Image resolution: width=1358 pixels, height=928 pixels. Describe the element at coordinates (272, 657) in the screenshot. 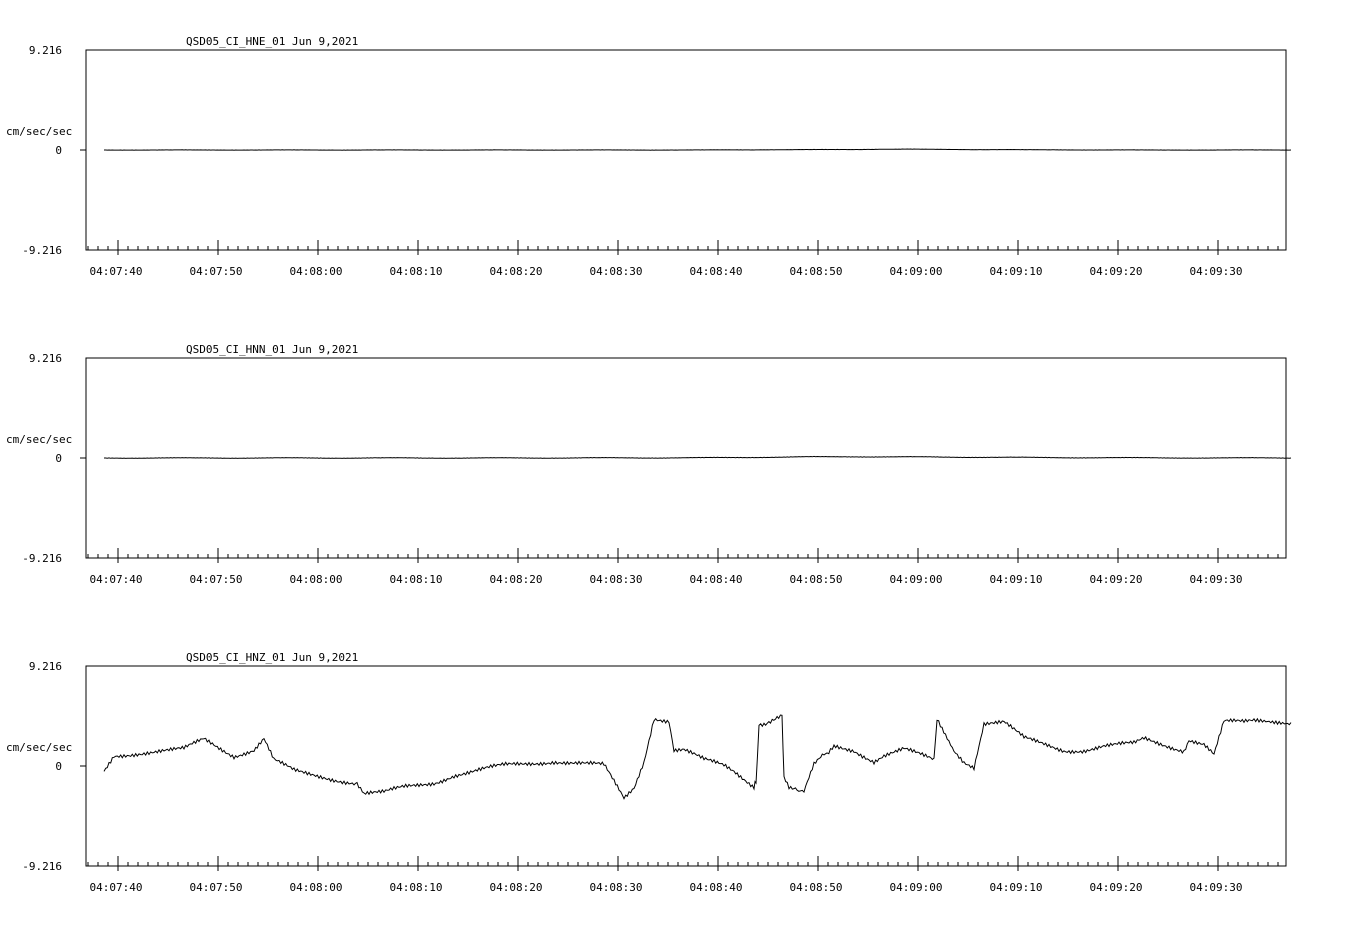

I see `panel-title: QSD05_CI_HNZ_01 Jun 9,2021` at that location.